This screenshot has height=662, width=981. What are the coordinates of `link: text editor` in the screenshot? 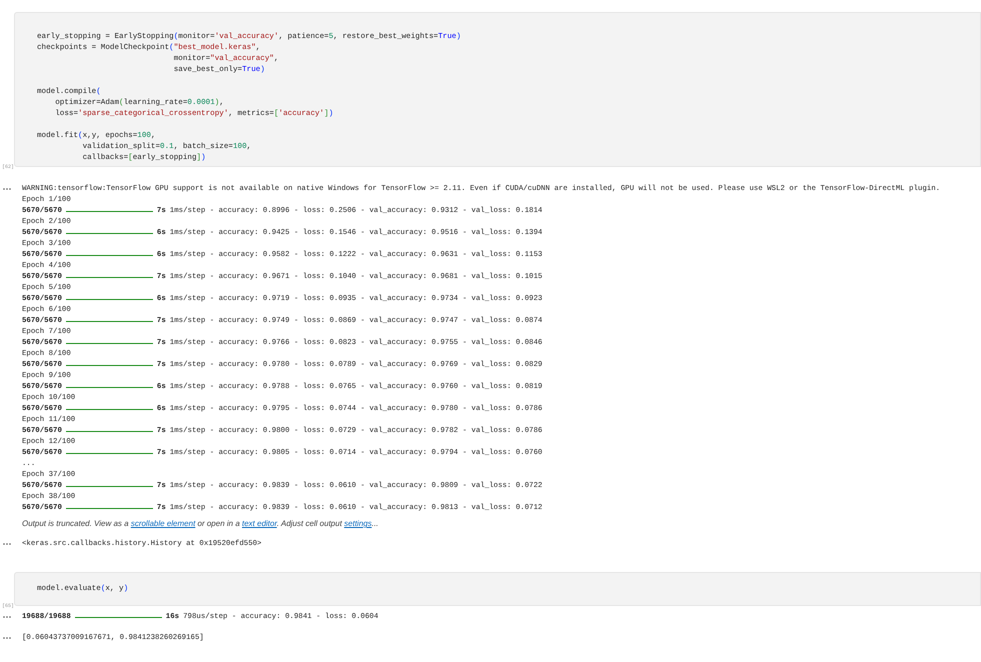 It's located at (259, 523).